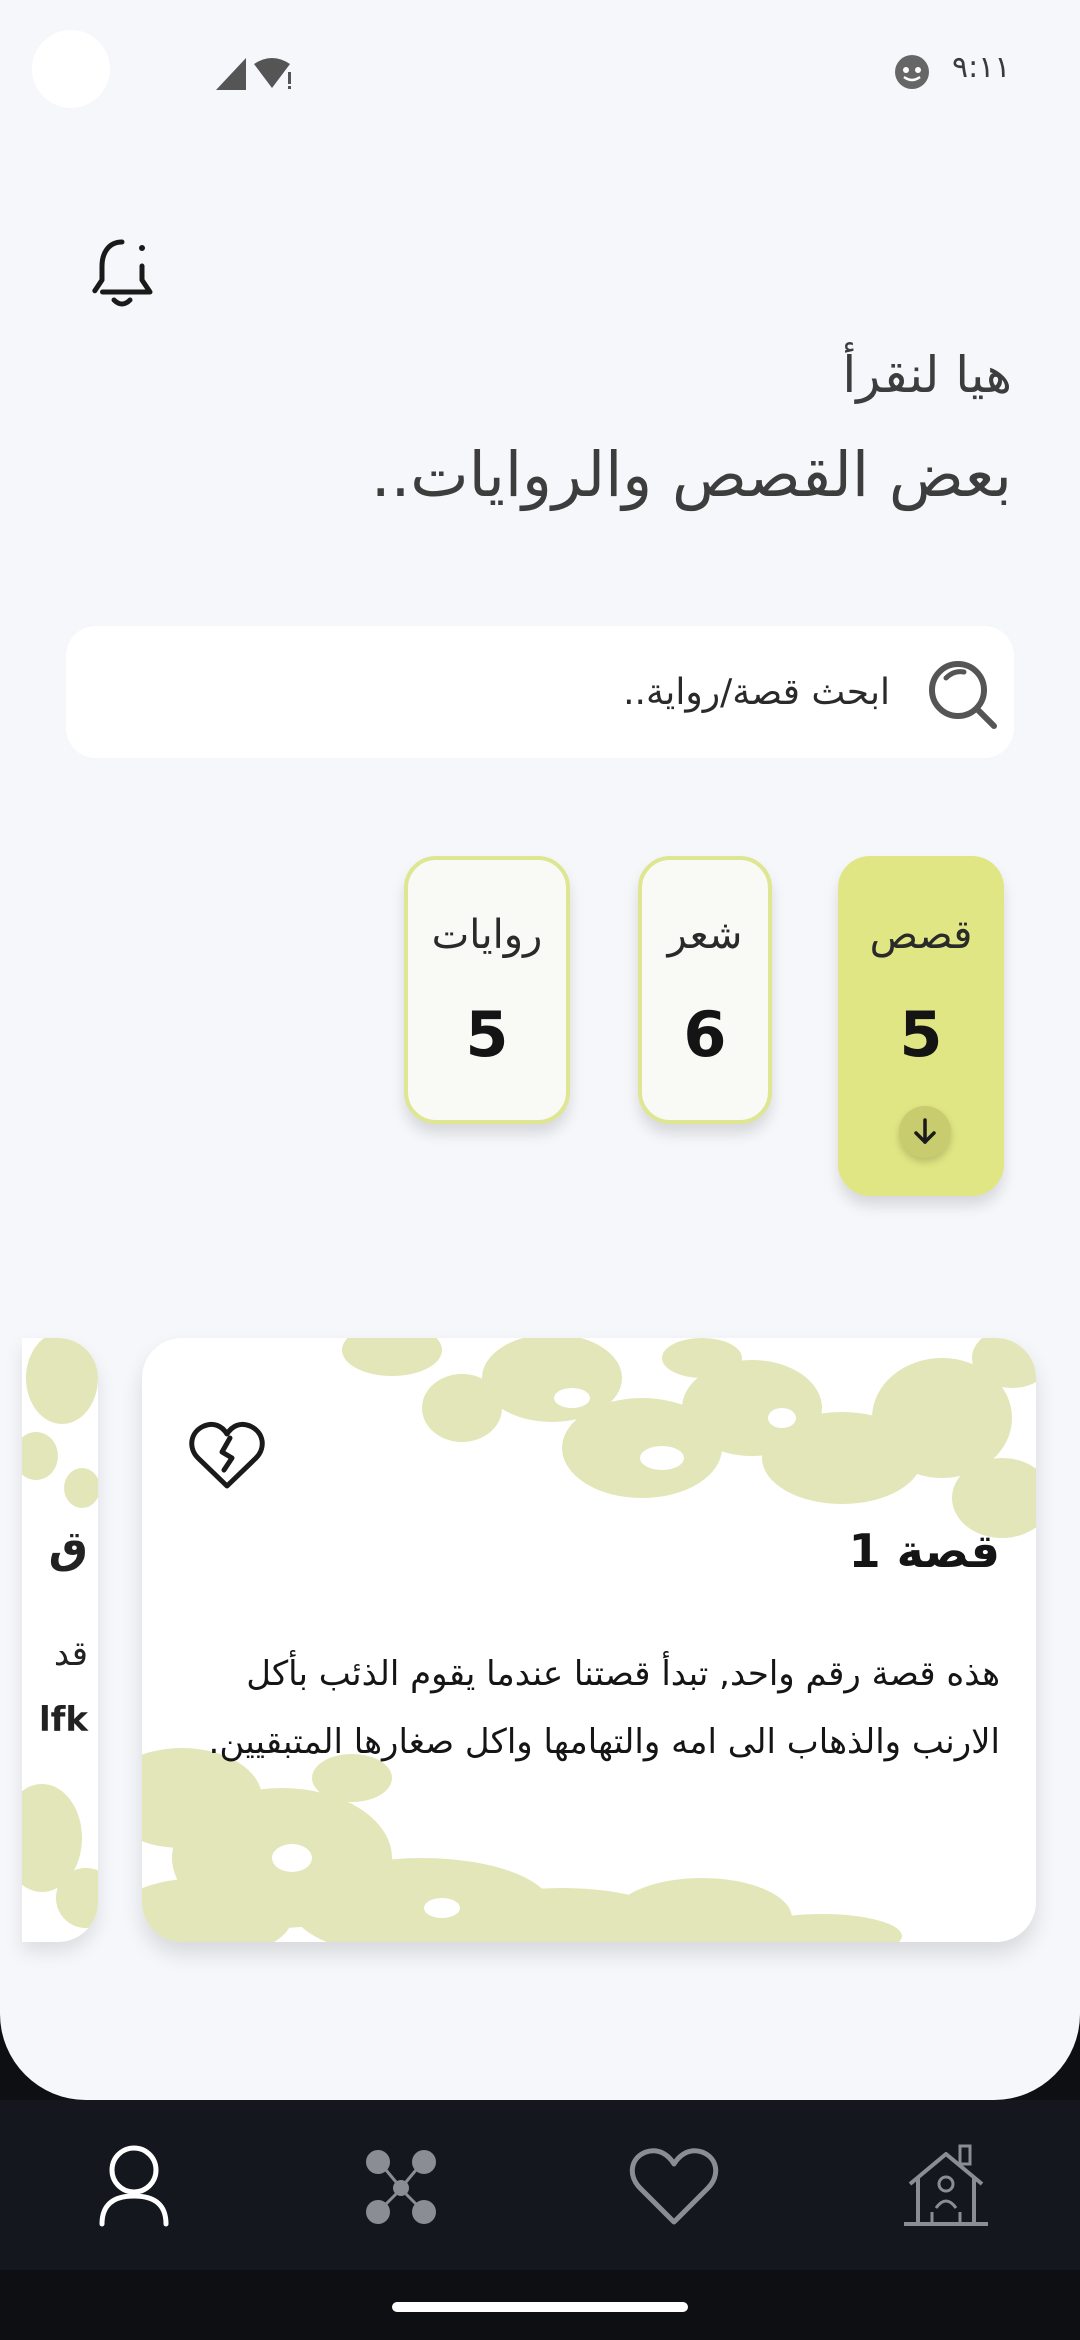 Image resolution: width=1080 pixels, height=2340 pixels. Describe the element at coordinates (924, 1551) in the screenshot. I see `story-title: قصة 1` at that location.